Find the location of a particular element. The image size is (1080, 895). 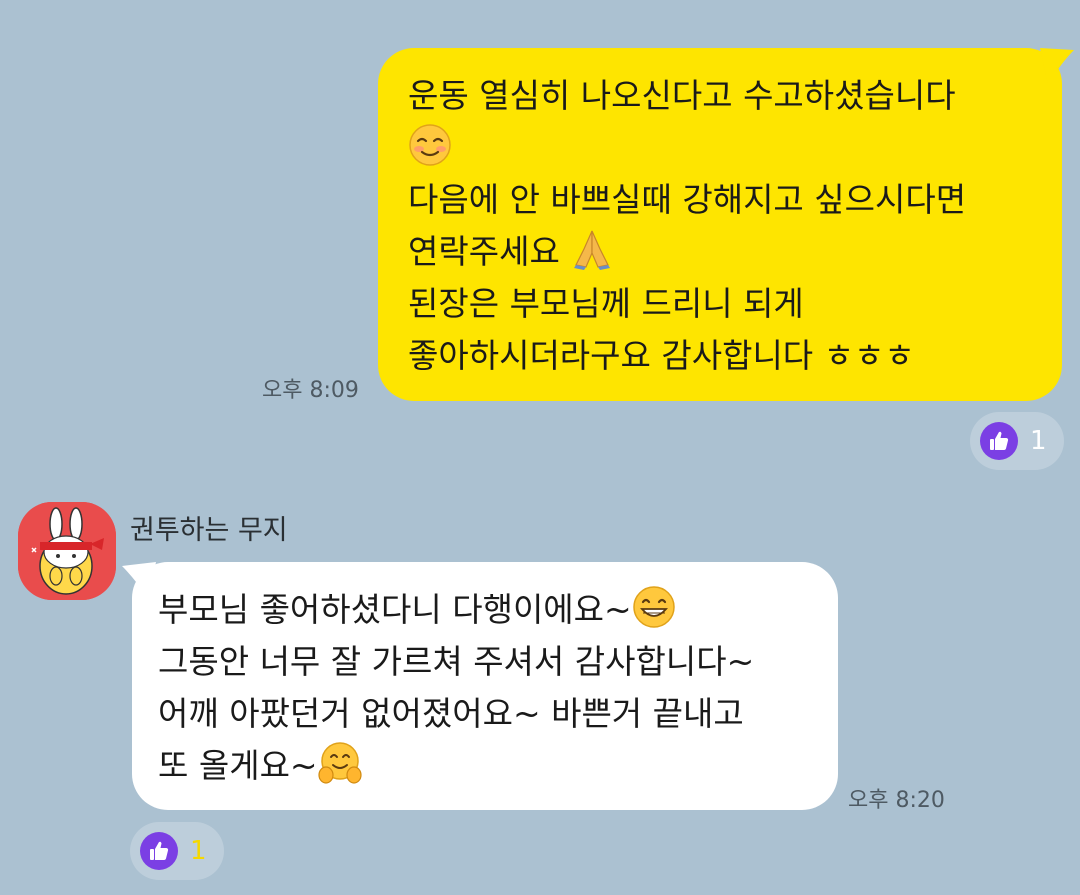

hugging-face-emoji is located at coordinates (339, 763).